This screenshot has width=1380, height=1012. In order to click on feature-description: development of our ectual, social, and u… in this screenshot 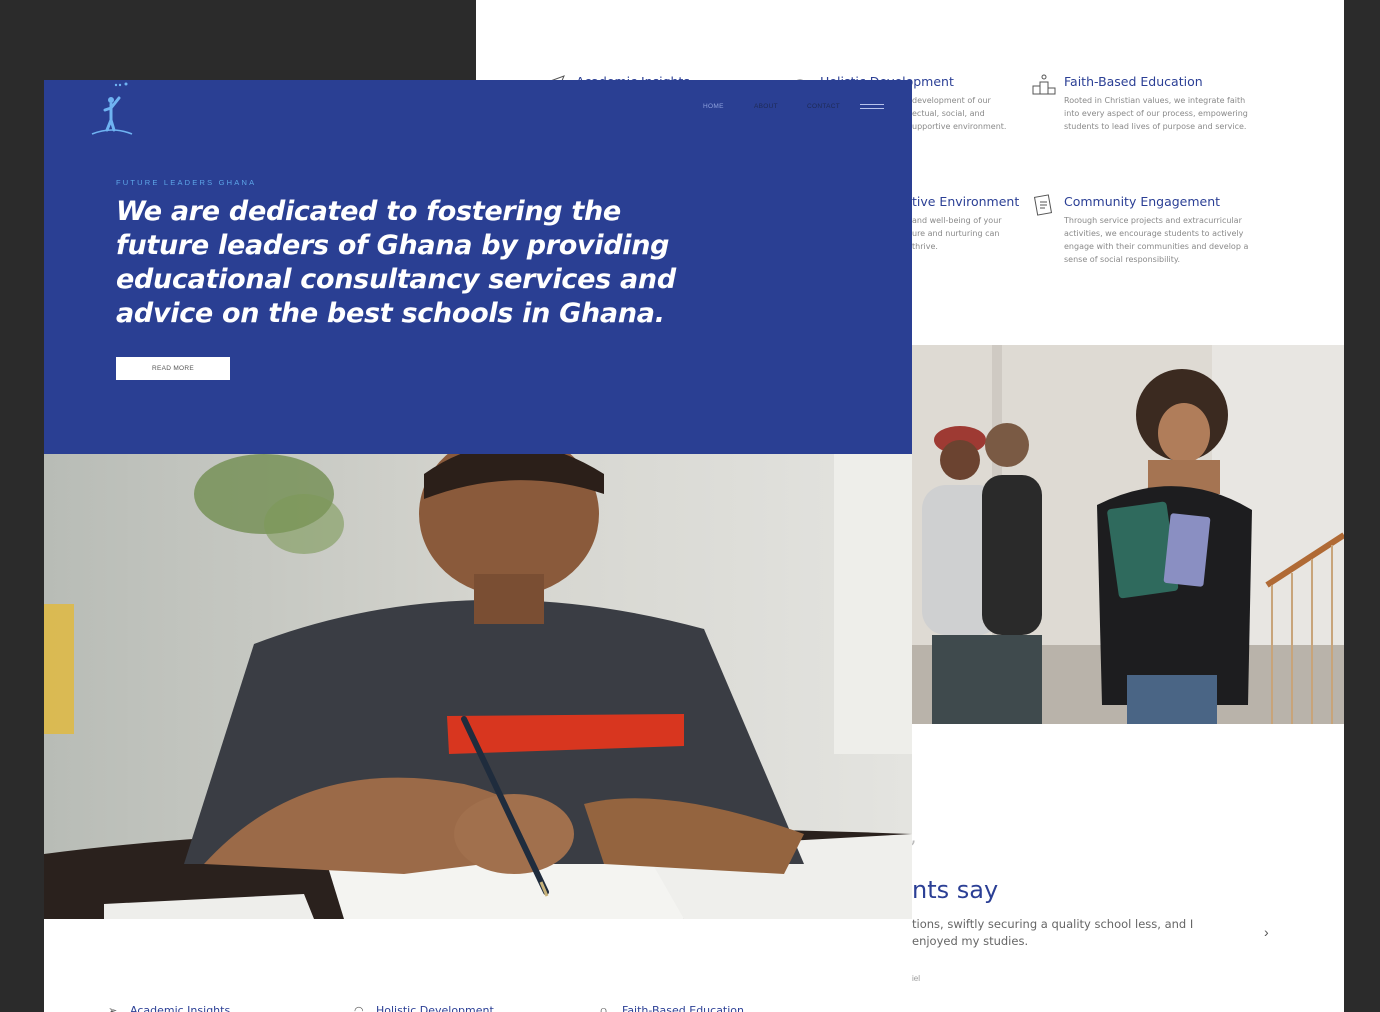, I will do `click(959, 113)`.